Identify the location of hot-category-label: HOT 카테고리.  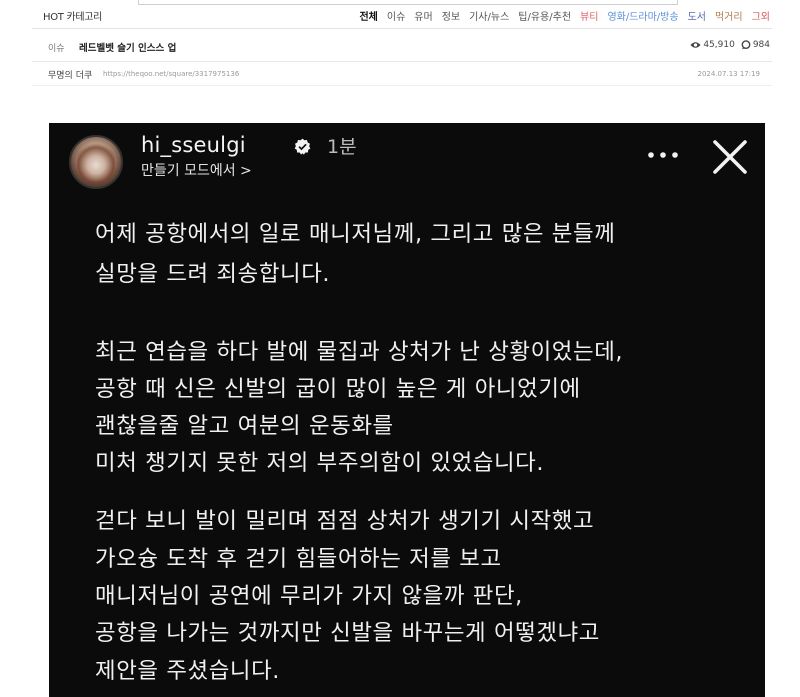
(73, 17).